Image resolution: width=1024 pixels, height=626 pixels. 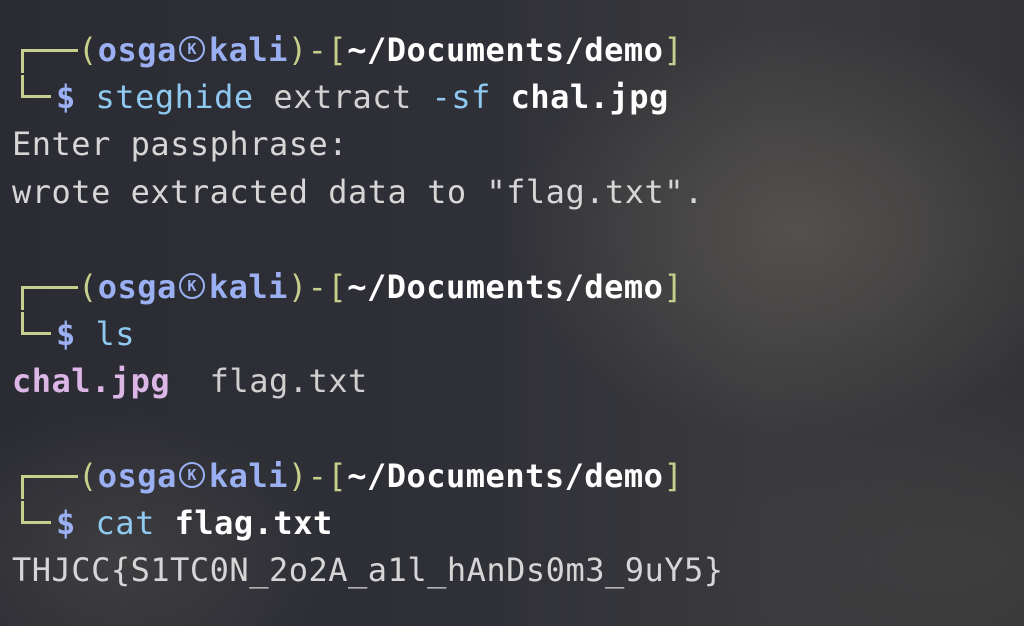 I want to click on command-line: $ steghide extract -sf chal.jpg, so click(x=340, y=97).